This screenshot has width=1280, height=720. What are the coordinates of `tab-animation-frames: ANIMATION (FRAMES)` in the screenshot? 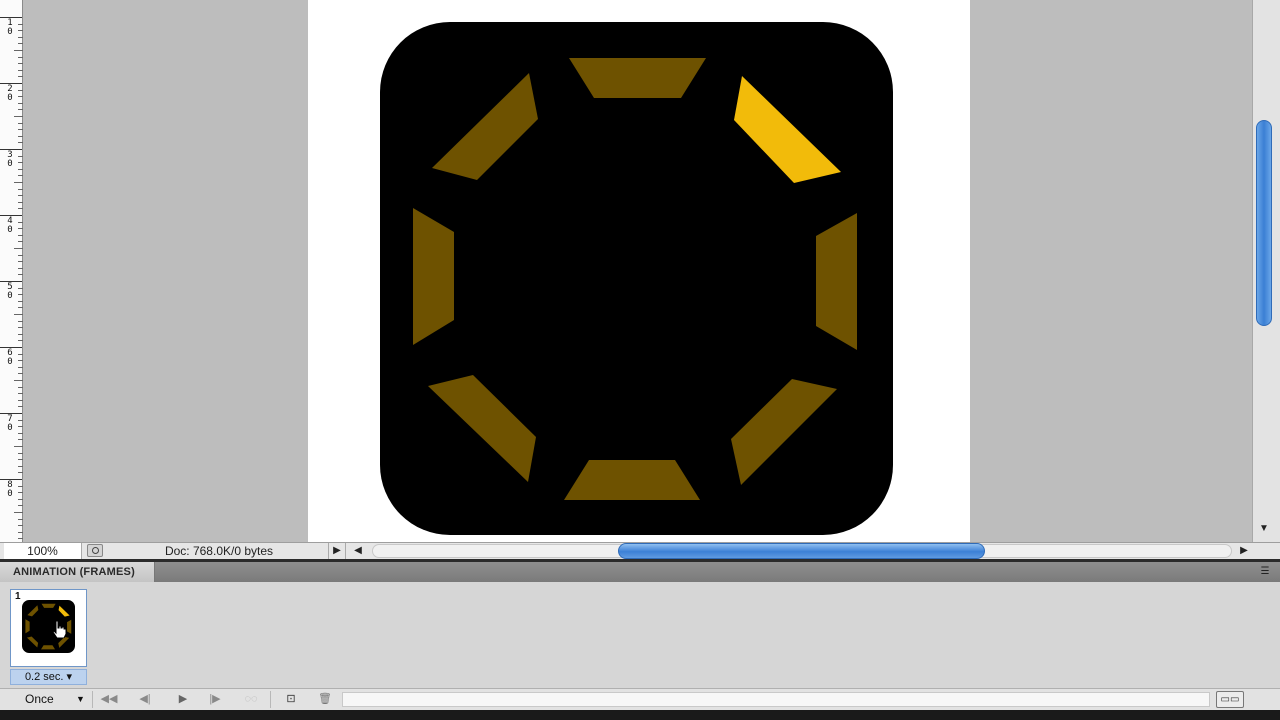 It's located at (77, 572).